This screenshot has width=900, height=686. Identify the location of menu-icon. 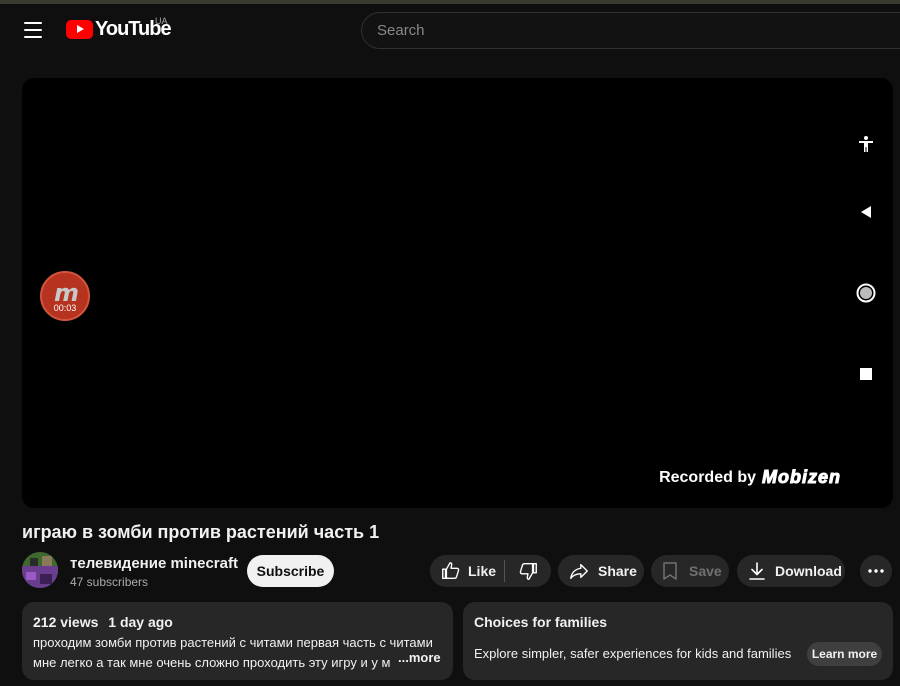
(33, 30).